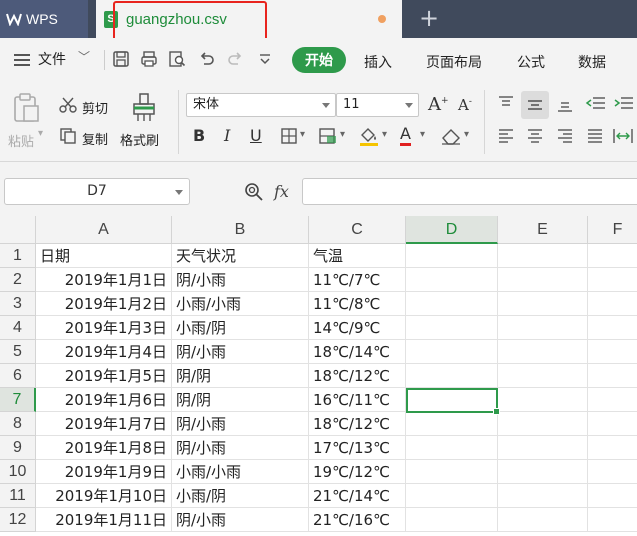  What do you see at coordinates (149, 59) in the screenshot?
I see `print-icon` at bounding box center [149, 59].